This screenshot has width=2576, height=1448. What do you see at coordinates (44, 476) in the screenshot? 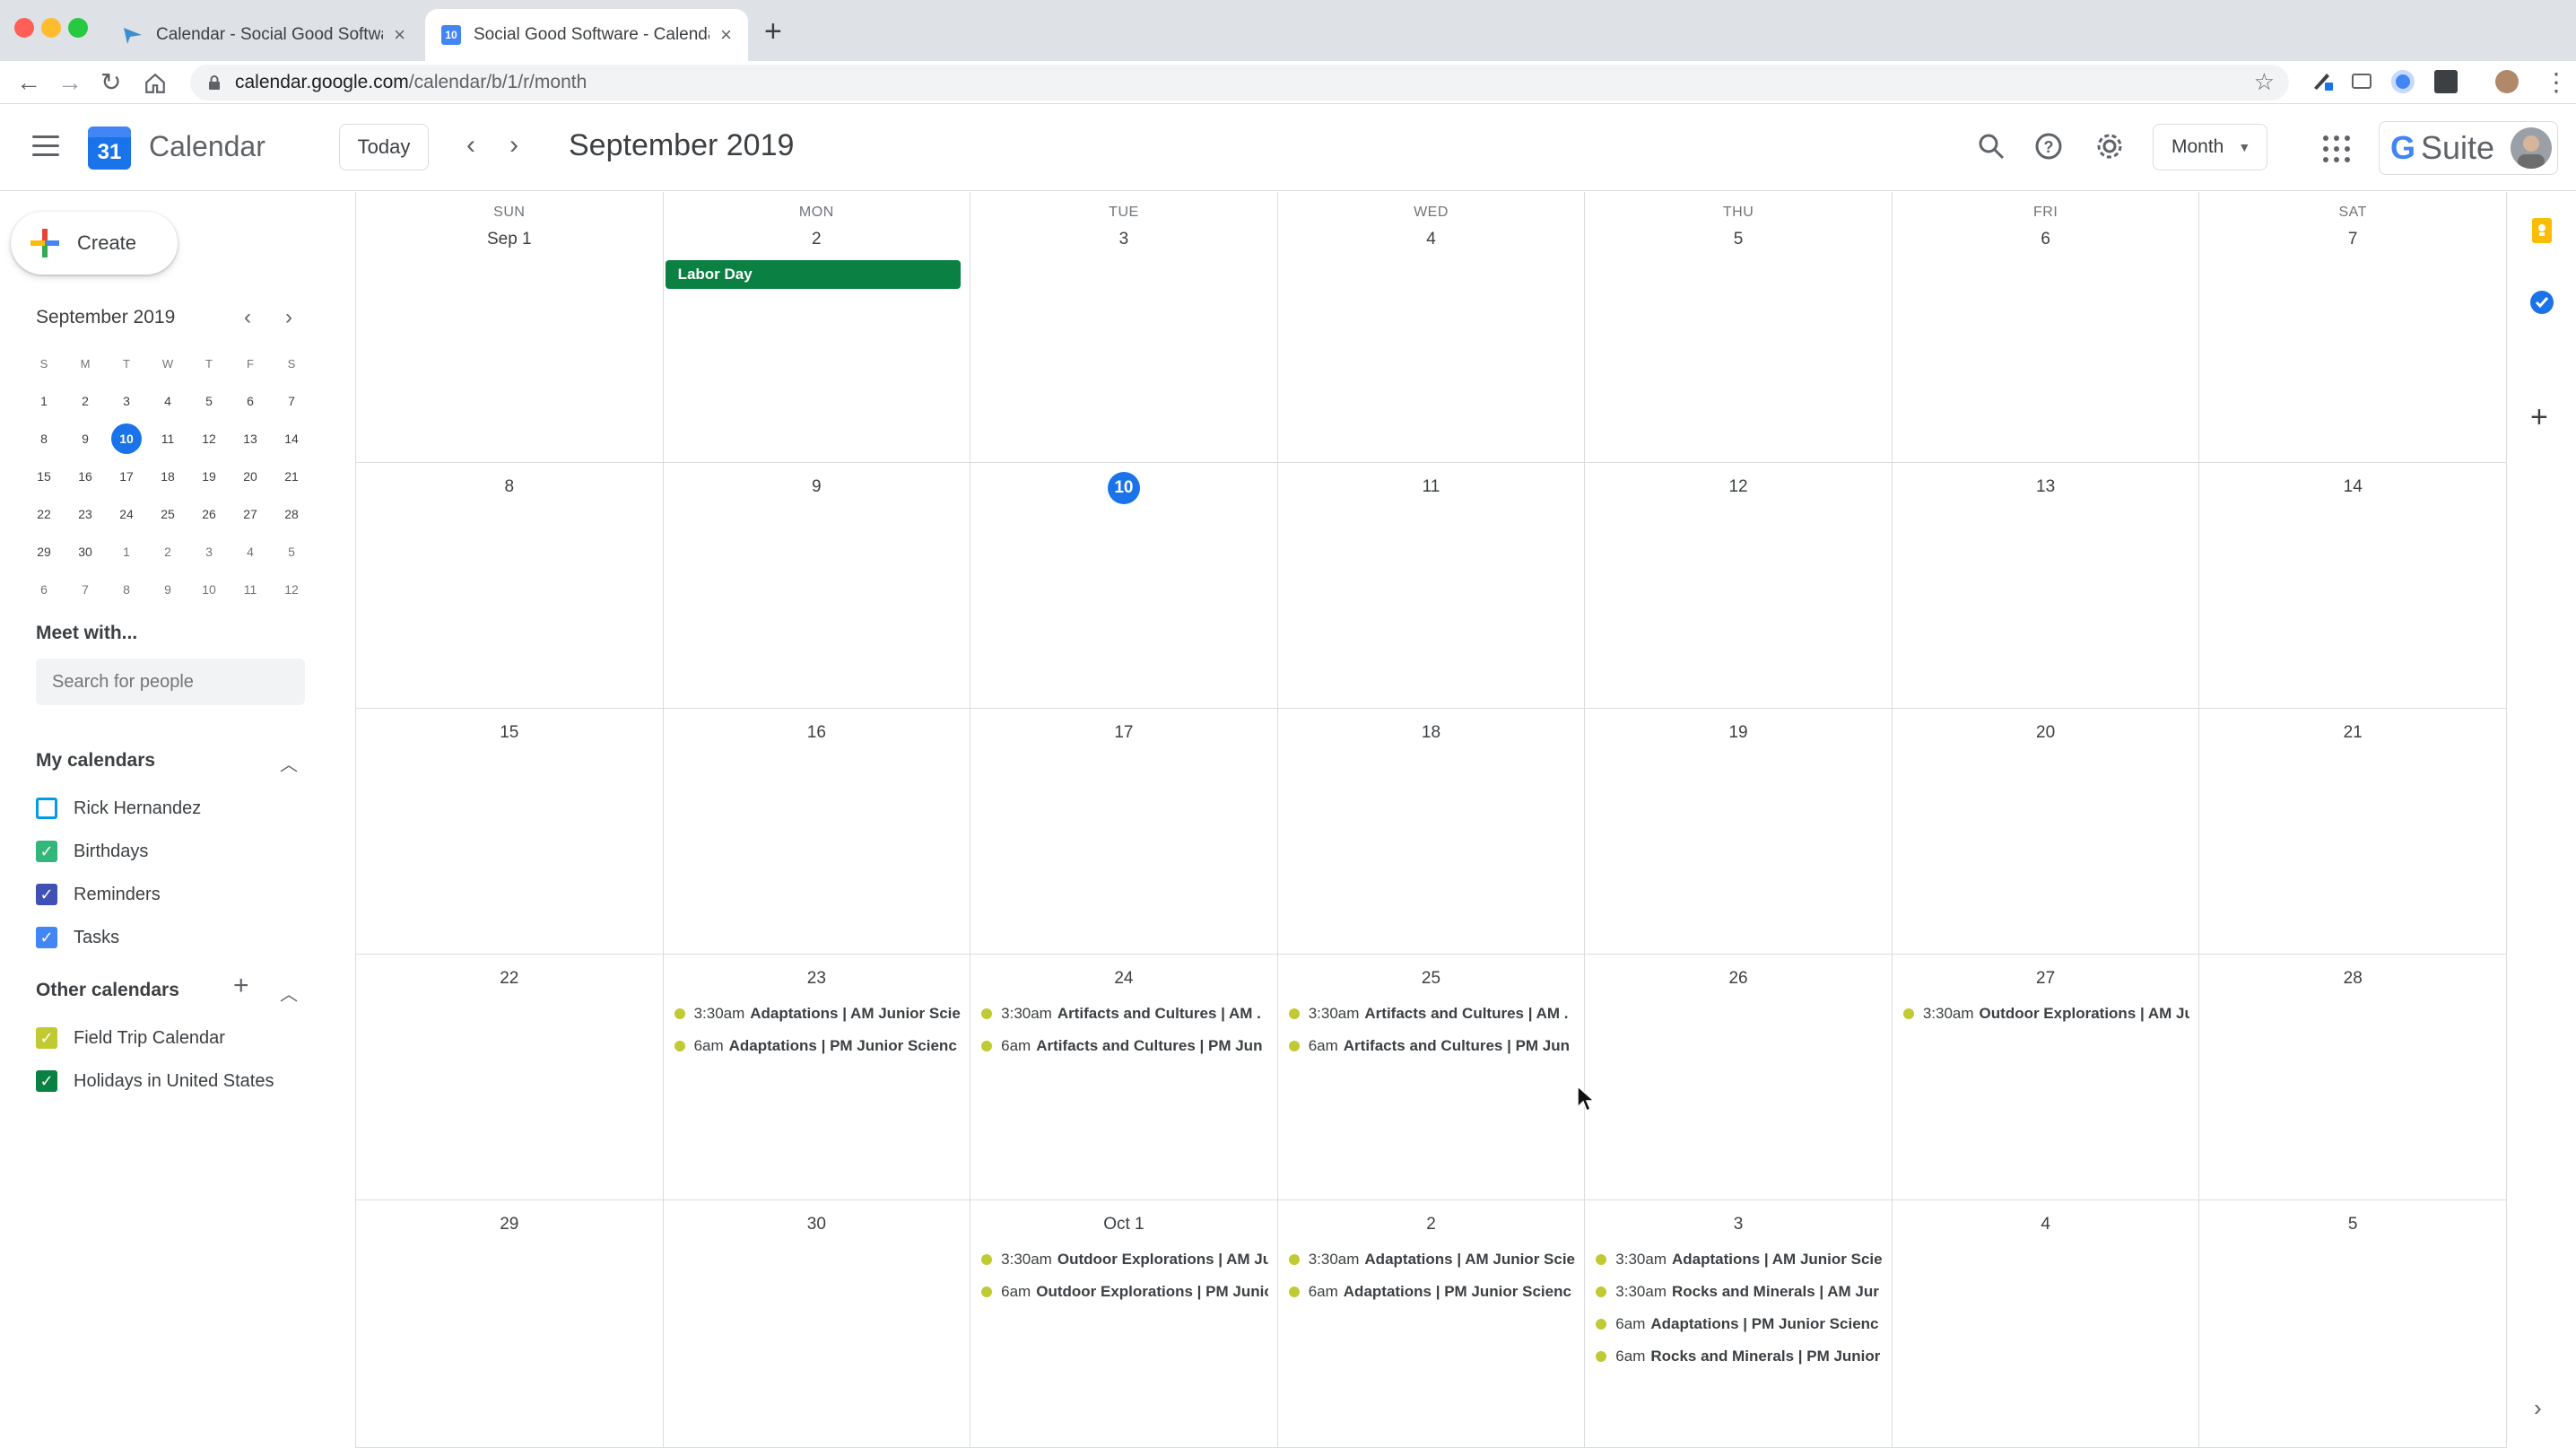
I see `mini-day: 15` at bounding box center [44, 476].